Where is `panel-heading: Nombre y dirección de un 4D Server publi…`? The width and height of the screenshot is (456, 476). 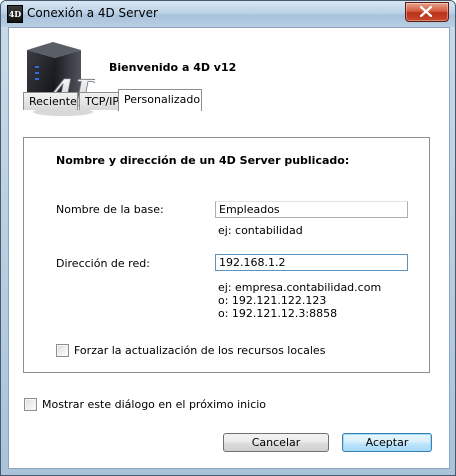
panel-heading: Nombre y dirección de un 4D Server publi… is located at coordinates (203, 160).